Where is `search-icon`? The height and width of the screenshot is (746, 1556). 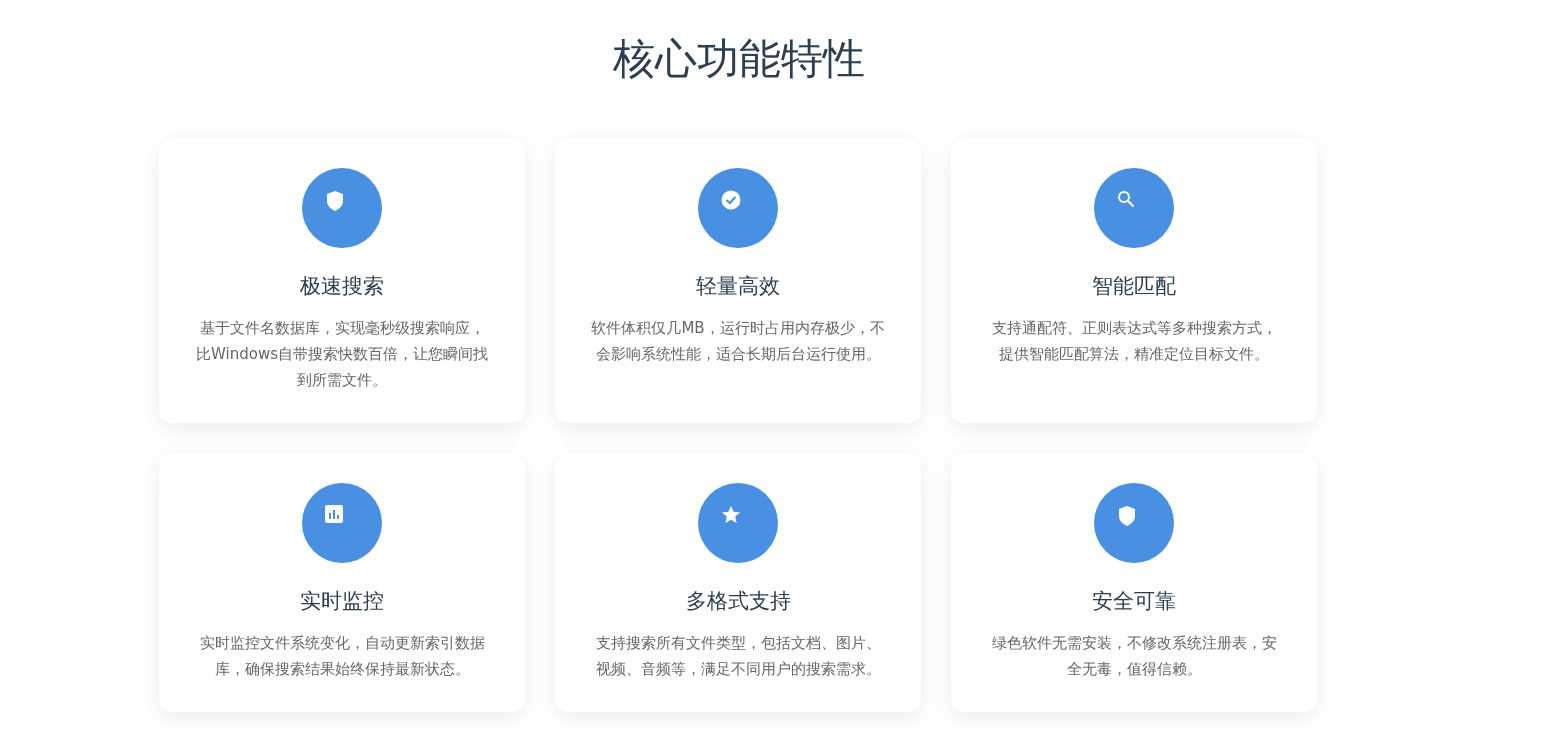 search-icon is located at coordinates (1126, 199).